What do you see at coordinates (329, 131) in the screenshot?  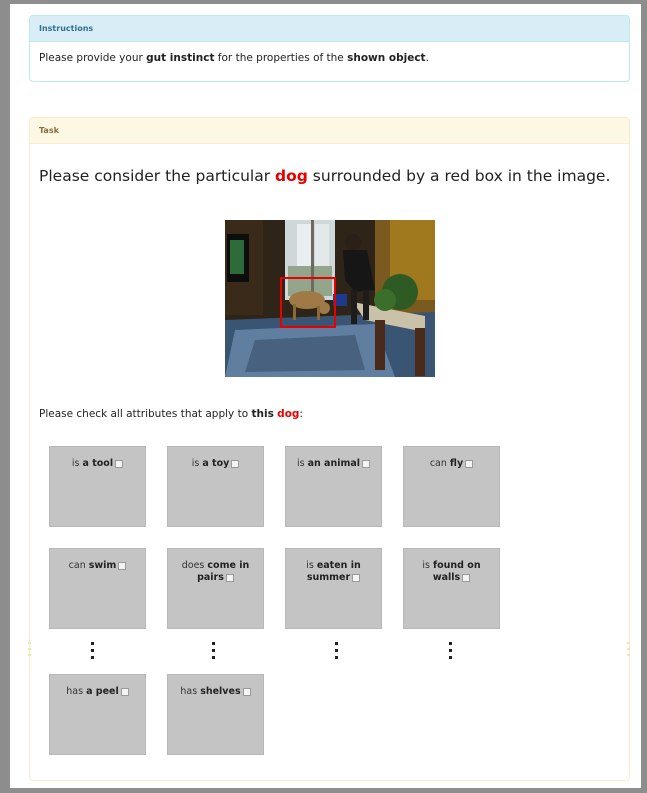 I see `task-header: Task` at bounding box center [329, 131].